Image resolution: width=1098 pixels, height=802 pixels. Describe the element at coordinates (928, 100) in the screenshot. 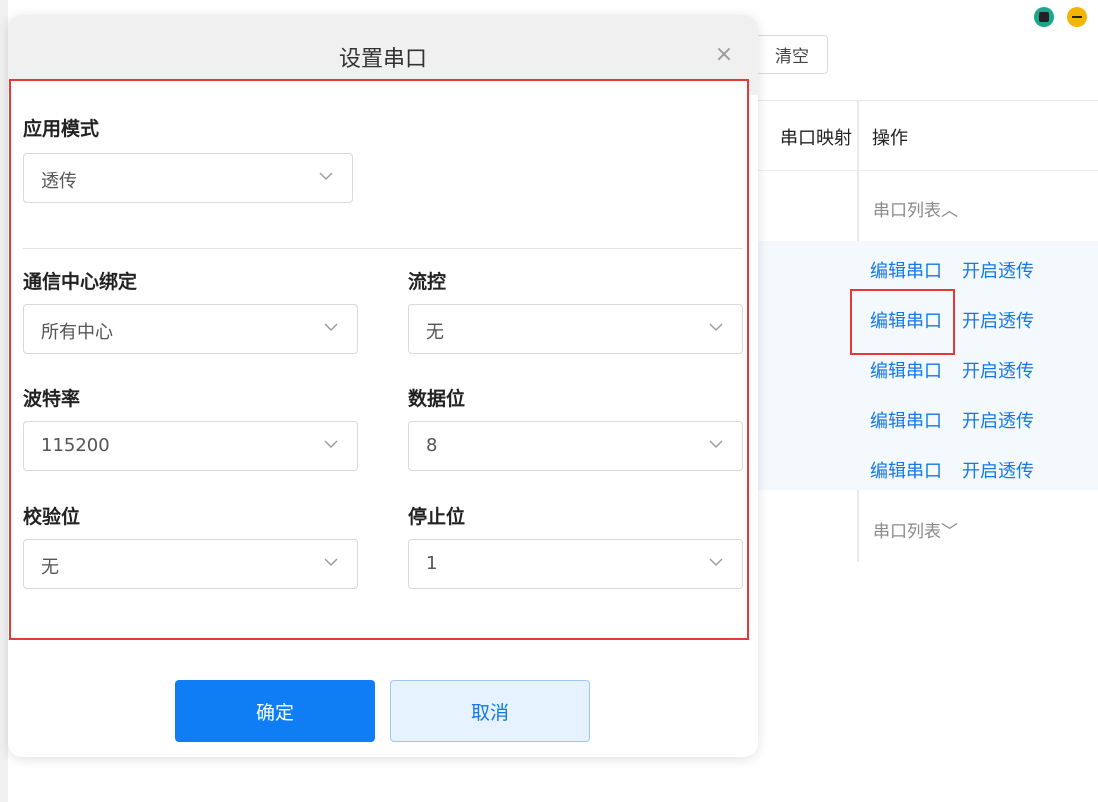

I see `table-header-top-border` at that location.